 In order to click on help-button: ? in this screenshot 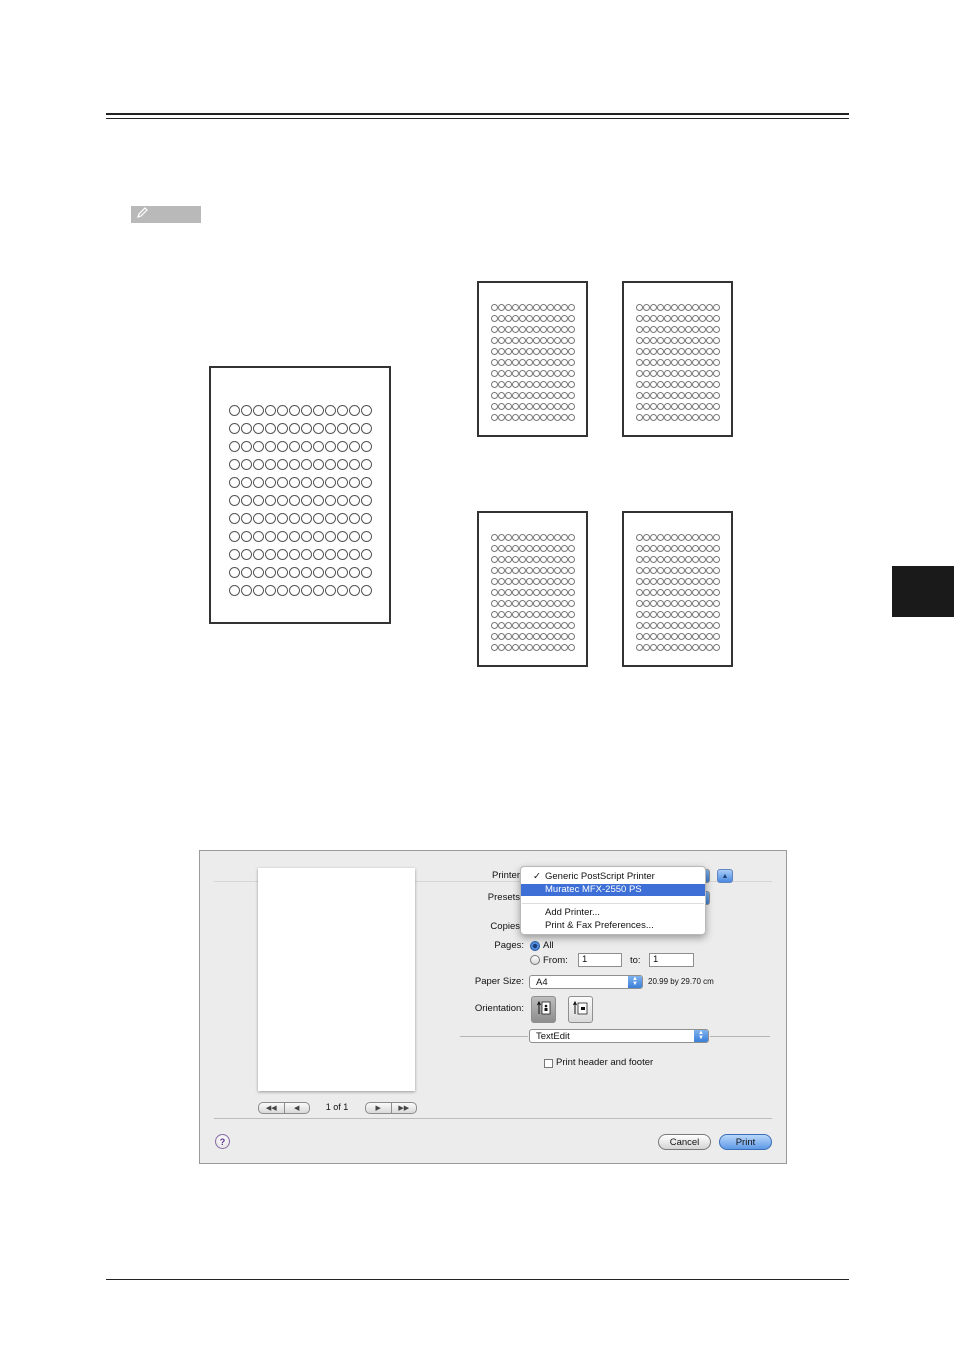, I will do `click(222, 1141)`.